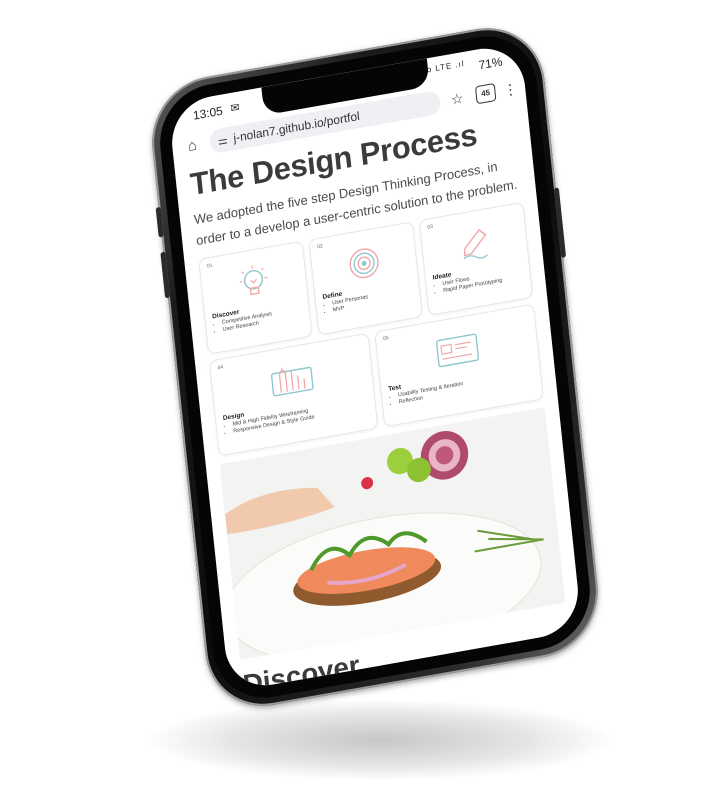  What do you see at coordinates (222, 140) in the screenshot?
I see `site-settings-icon: ⚌` at bounding box center [222, 140].